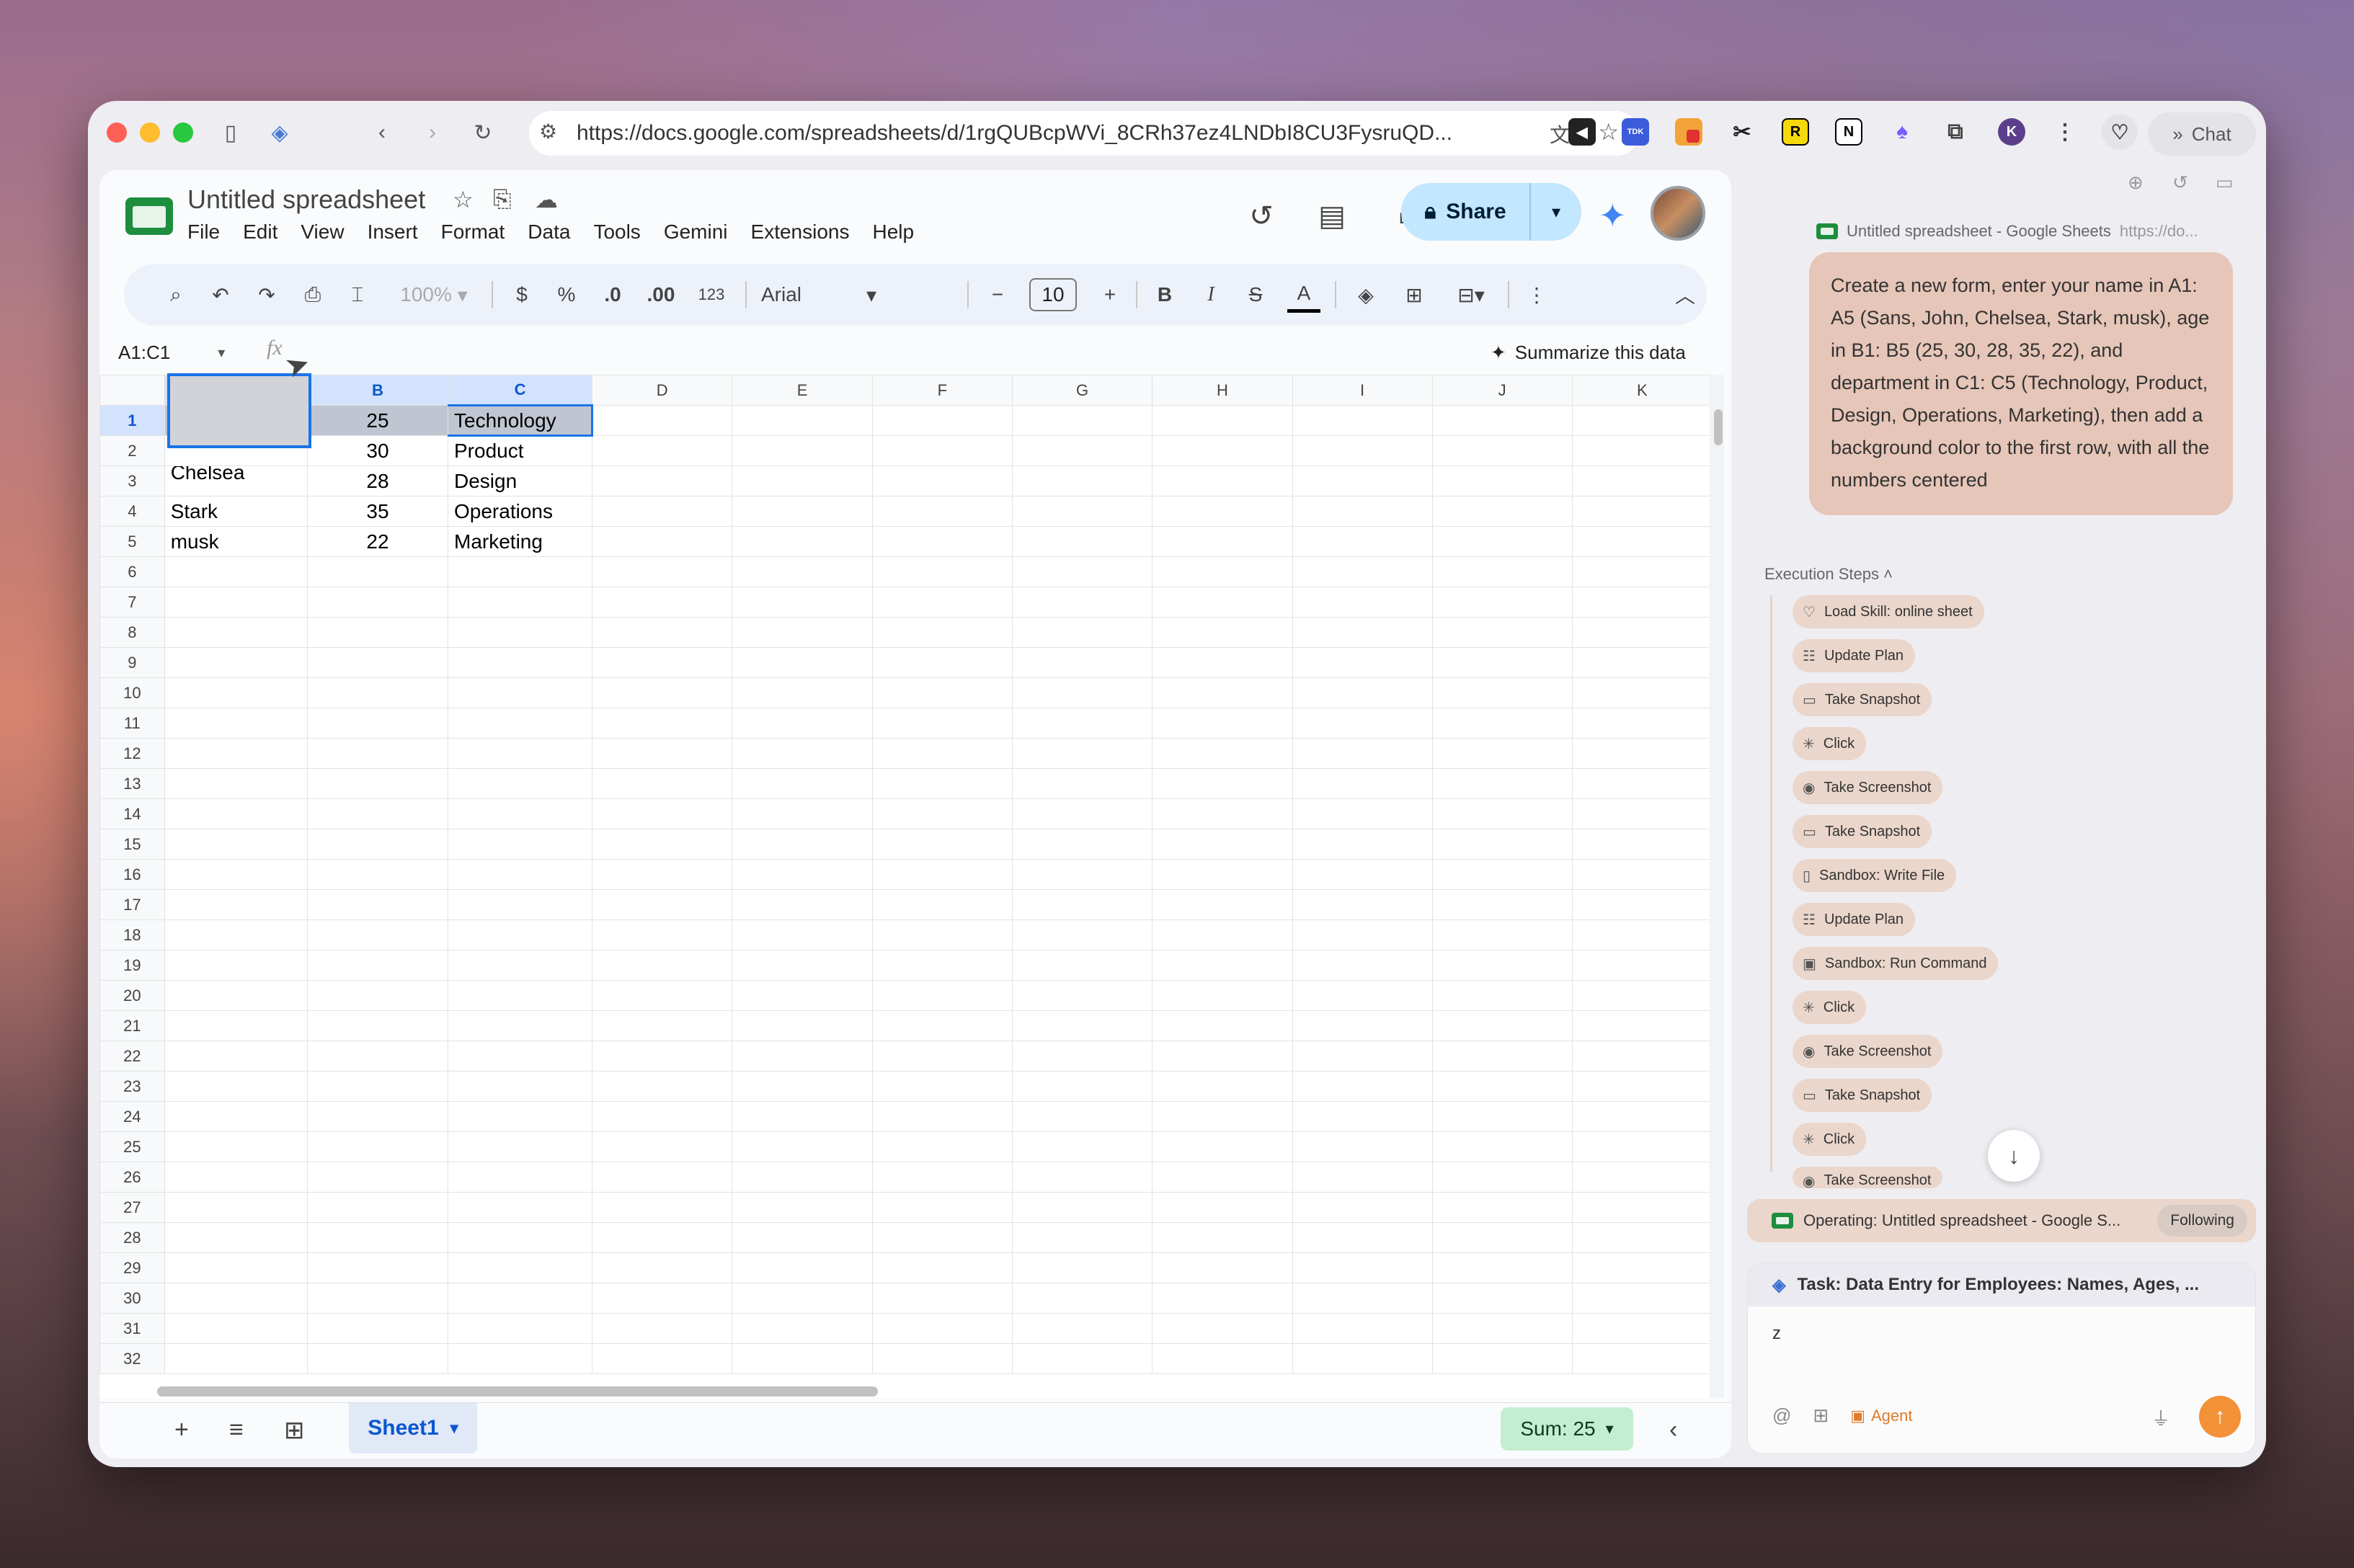 The image size is (2354, 1568). I want to click on column-header-h: H, so click(1222, 390).